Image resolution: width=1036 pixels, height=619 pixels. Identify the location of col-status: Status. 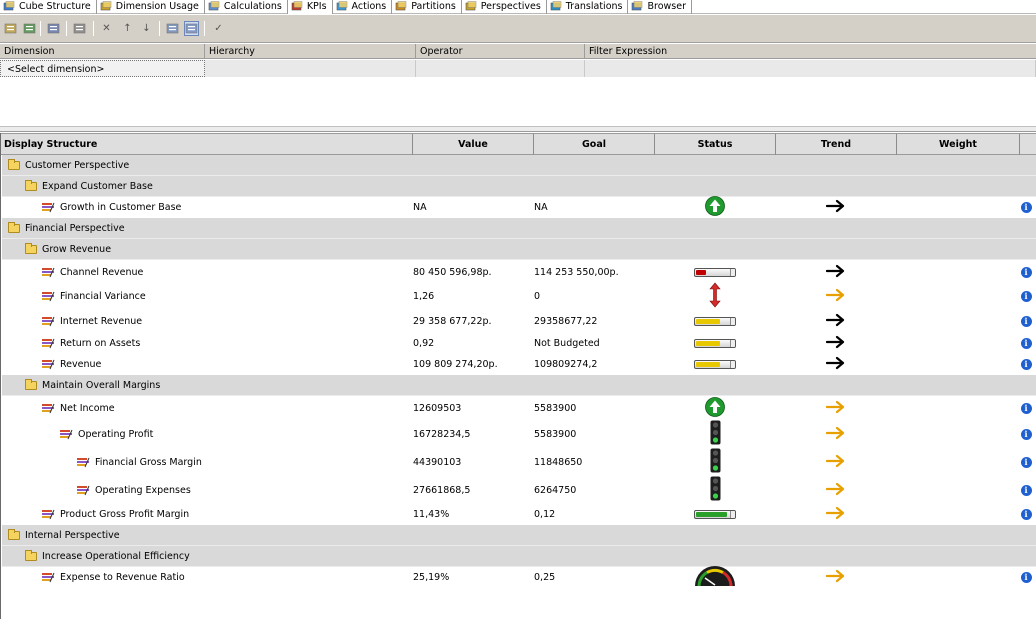
(715, 144).